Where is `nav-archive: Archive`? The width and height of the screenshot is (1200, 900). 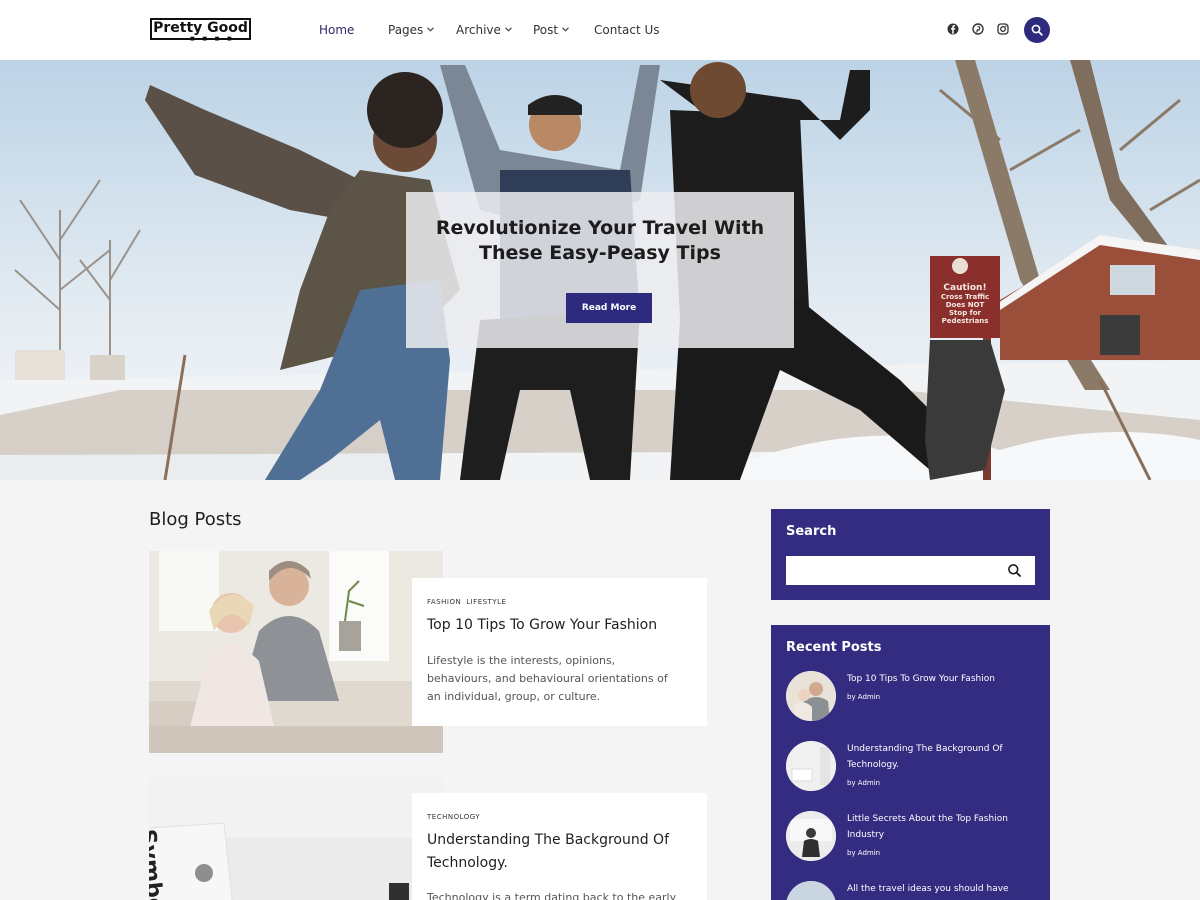
nav-archive: Archive is located at coordinates (484, 30).